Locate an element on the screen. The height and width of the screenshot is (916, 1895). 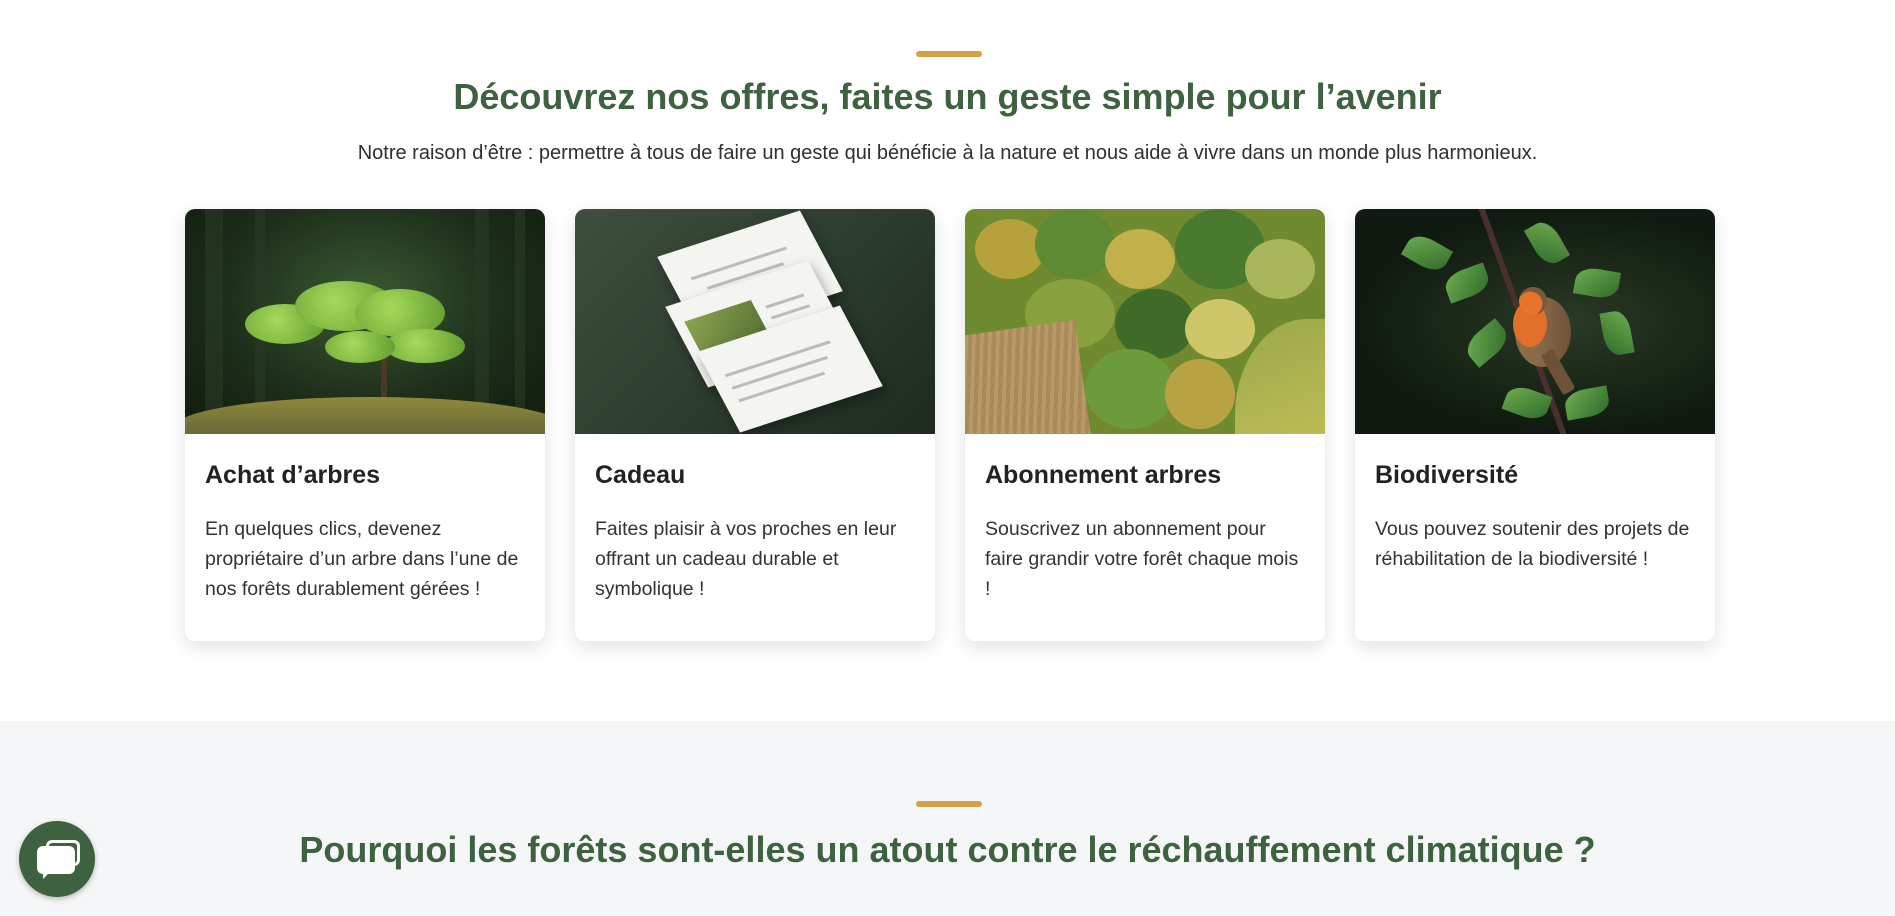
young-tree-image is located at coordinates (365, 321).